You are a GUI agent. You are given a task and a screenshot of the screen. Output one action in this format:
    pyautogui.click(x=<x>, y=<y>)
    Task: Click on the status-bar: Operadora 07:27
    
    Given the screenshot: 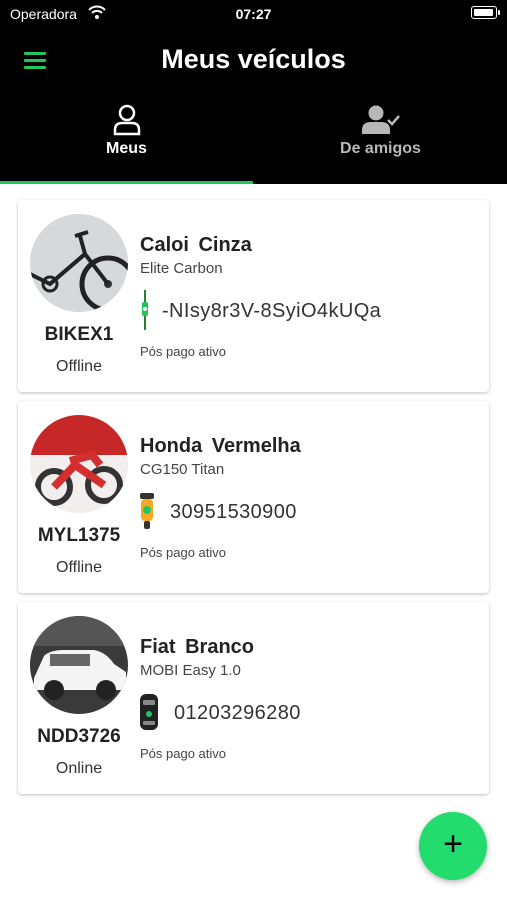 What is the action you would take?
    pyautogui.click(x=253, y=14)
    